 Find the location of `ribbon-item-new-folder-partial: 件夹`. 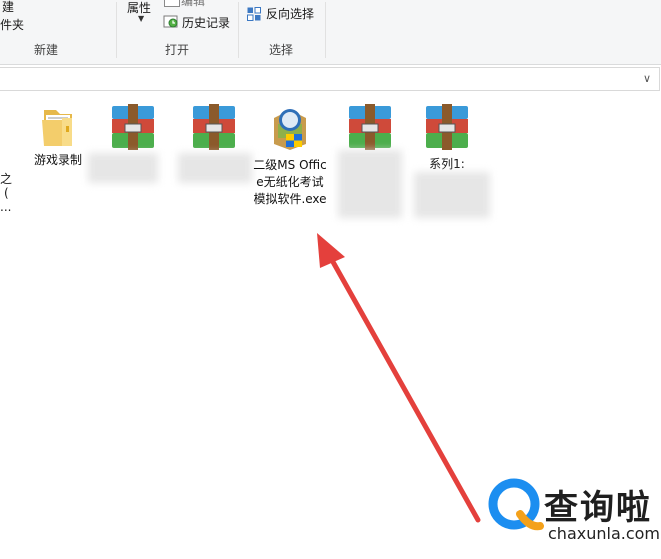

ribbon-item-new-folder-partial: 件夹 is located at coordinates (12, 24).